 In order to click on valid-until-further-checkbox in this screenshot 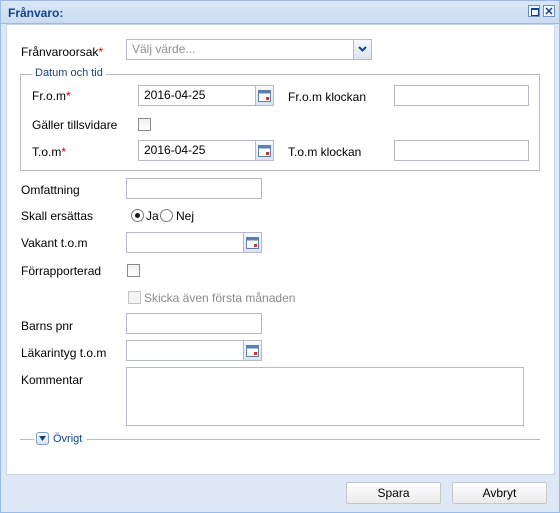, I will do `click(144, 124)`.